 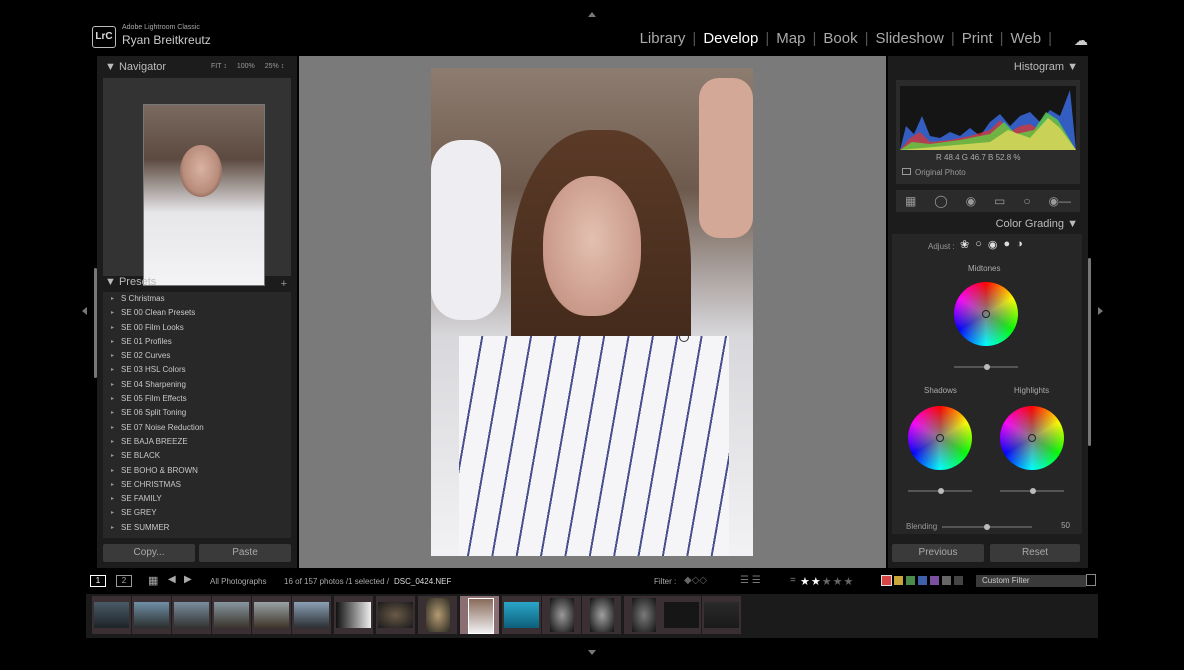 I want to click on filmstrip-thumbnail-selected, so click(x=479, y=615).